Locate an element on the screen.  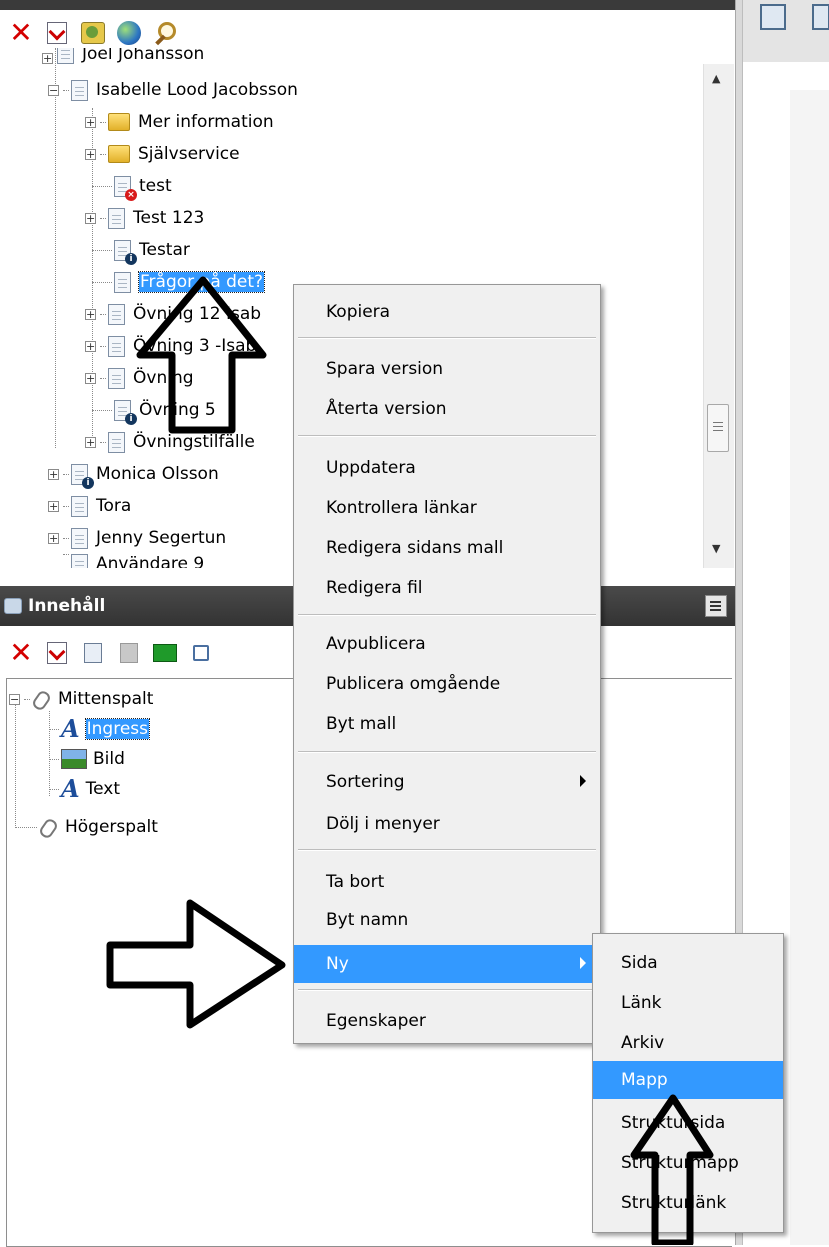
submenu-item-sida: Sida is located at coordinates (688, 963).